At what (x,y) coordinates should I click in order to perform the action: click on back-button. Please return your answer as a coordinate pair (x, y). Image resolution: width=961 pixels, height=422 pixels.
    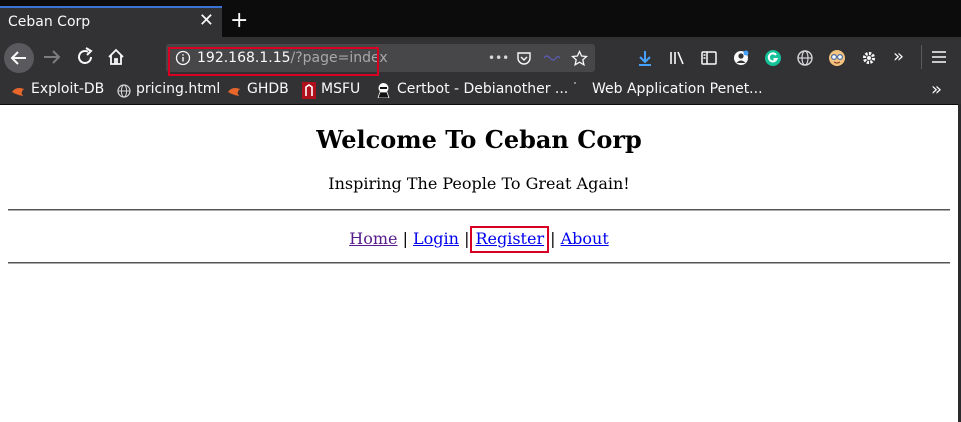
    Looking at the image, I should click on (19, 58).